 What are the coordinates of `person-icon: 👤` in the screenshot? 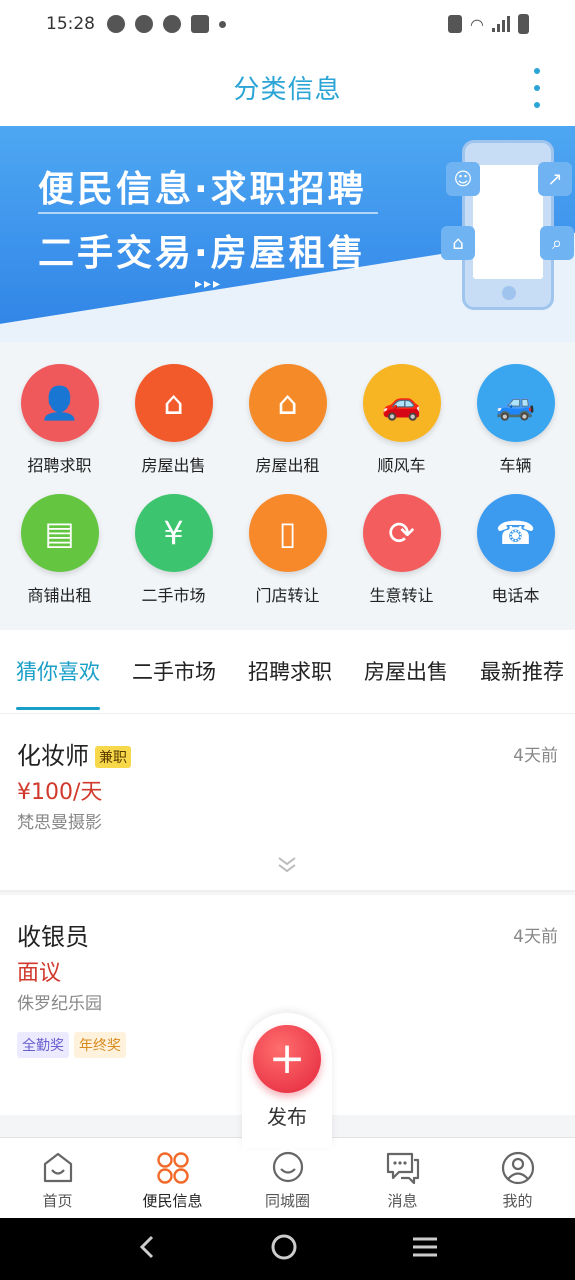 It's located at (59, 403).